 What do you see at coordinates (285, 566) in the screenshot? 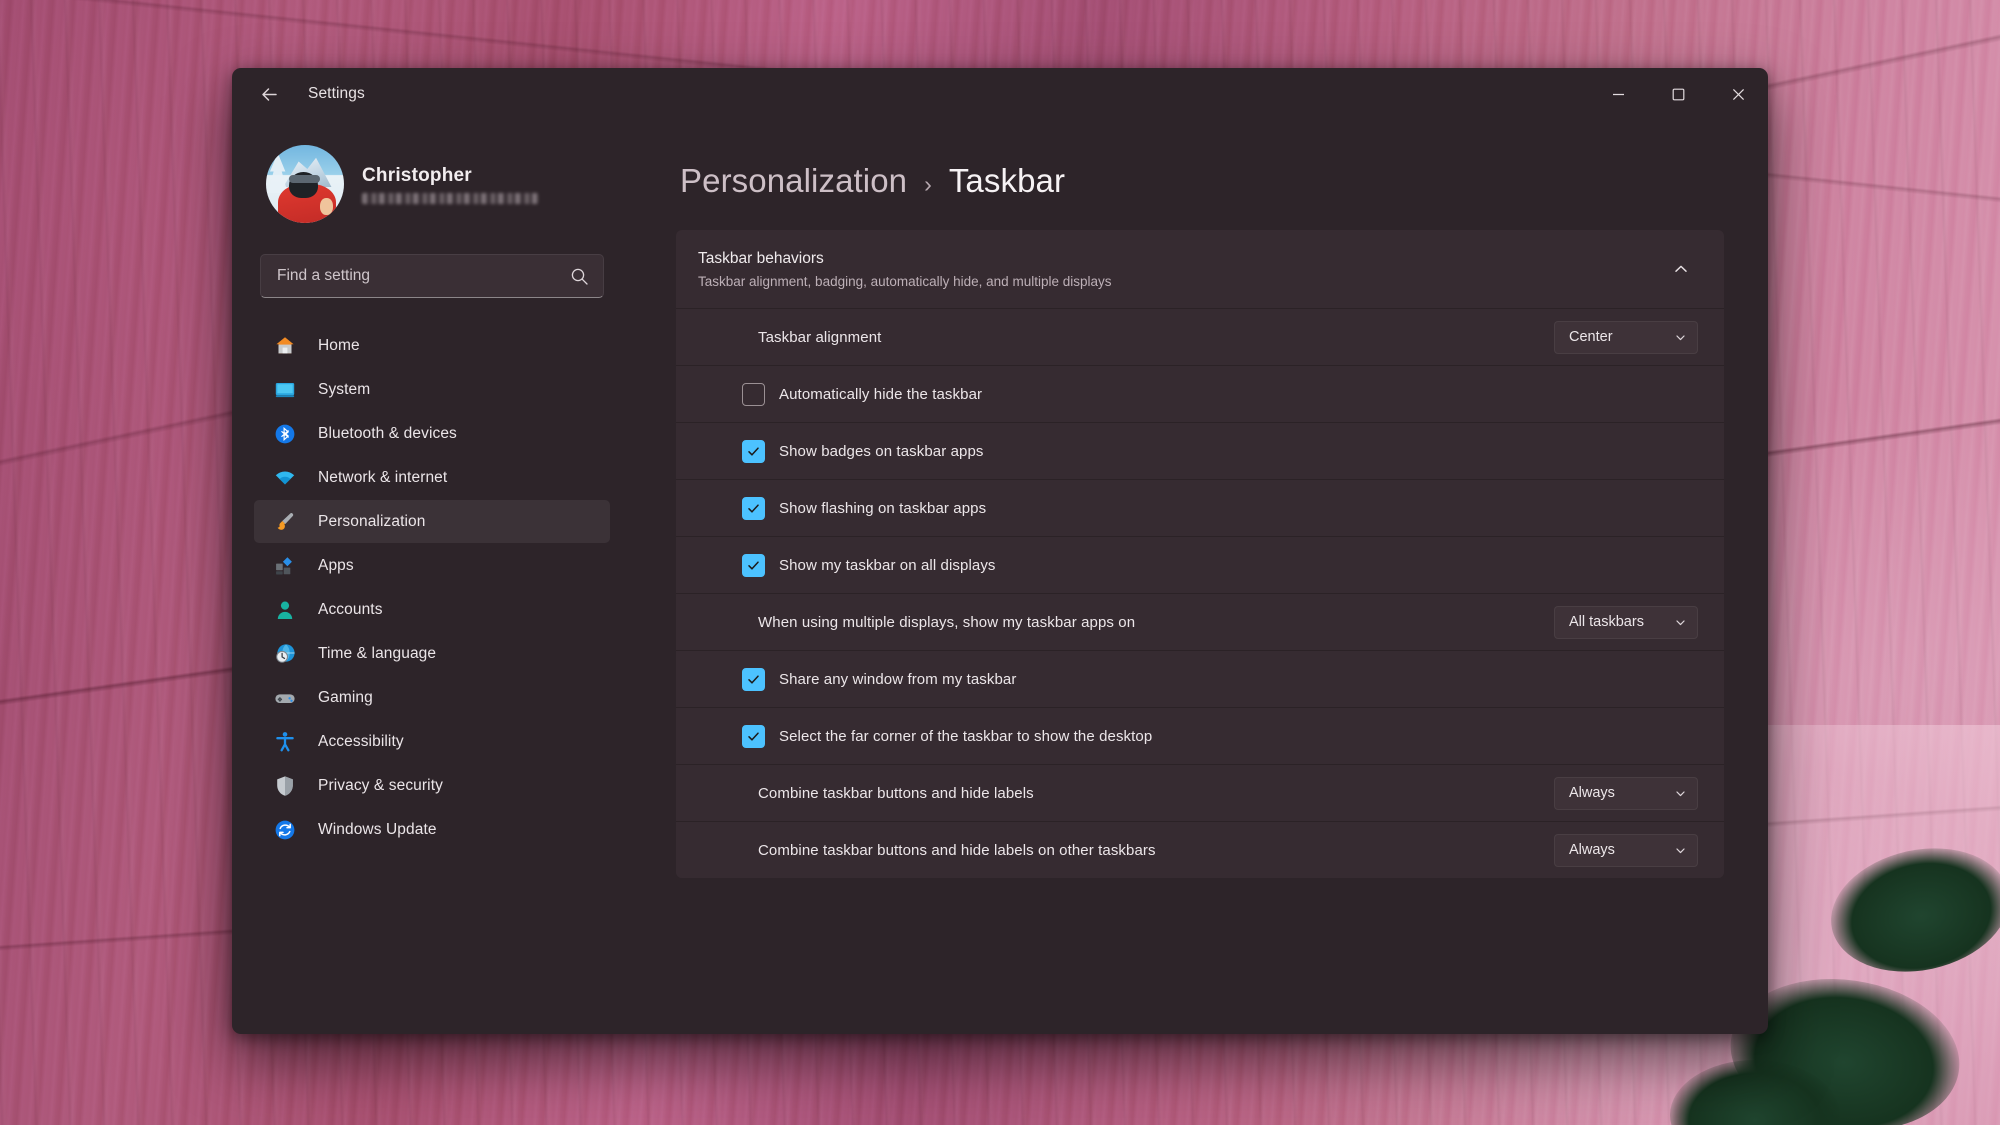
I see `apps-icon` at bounding box center [285, 566].